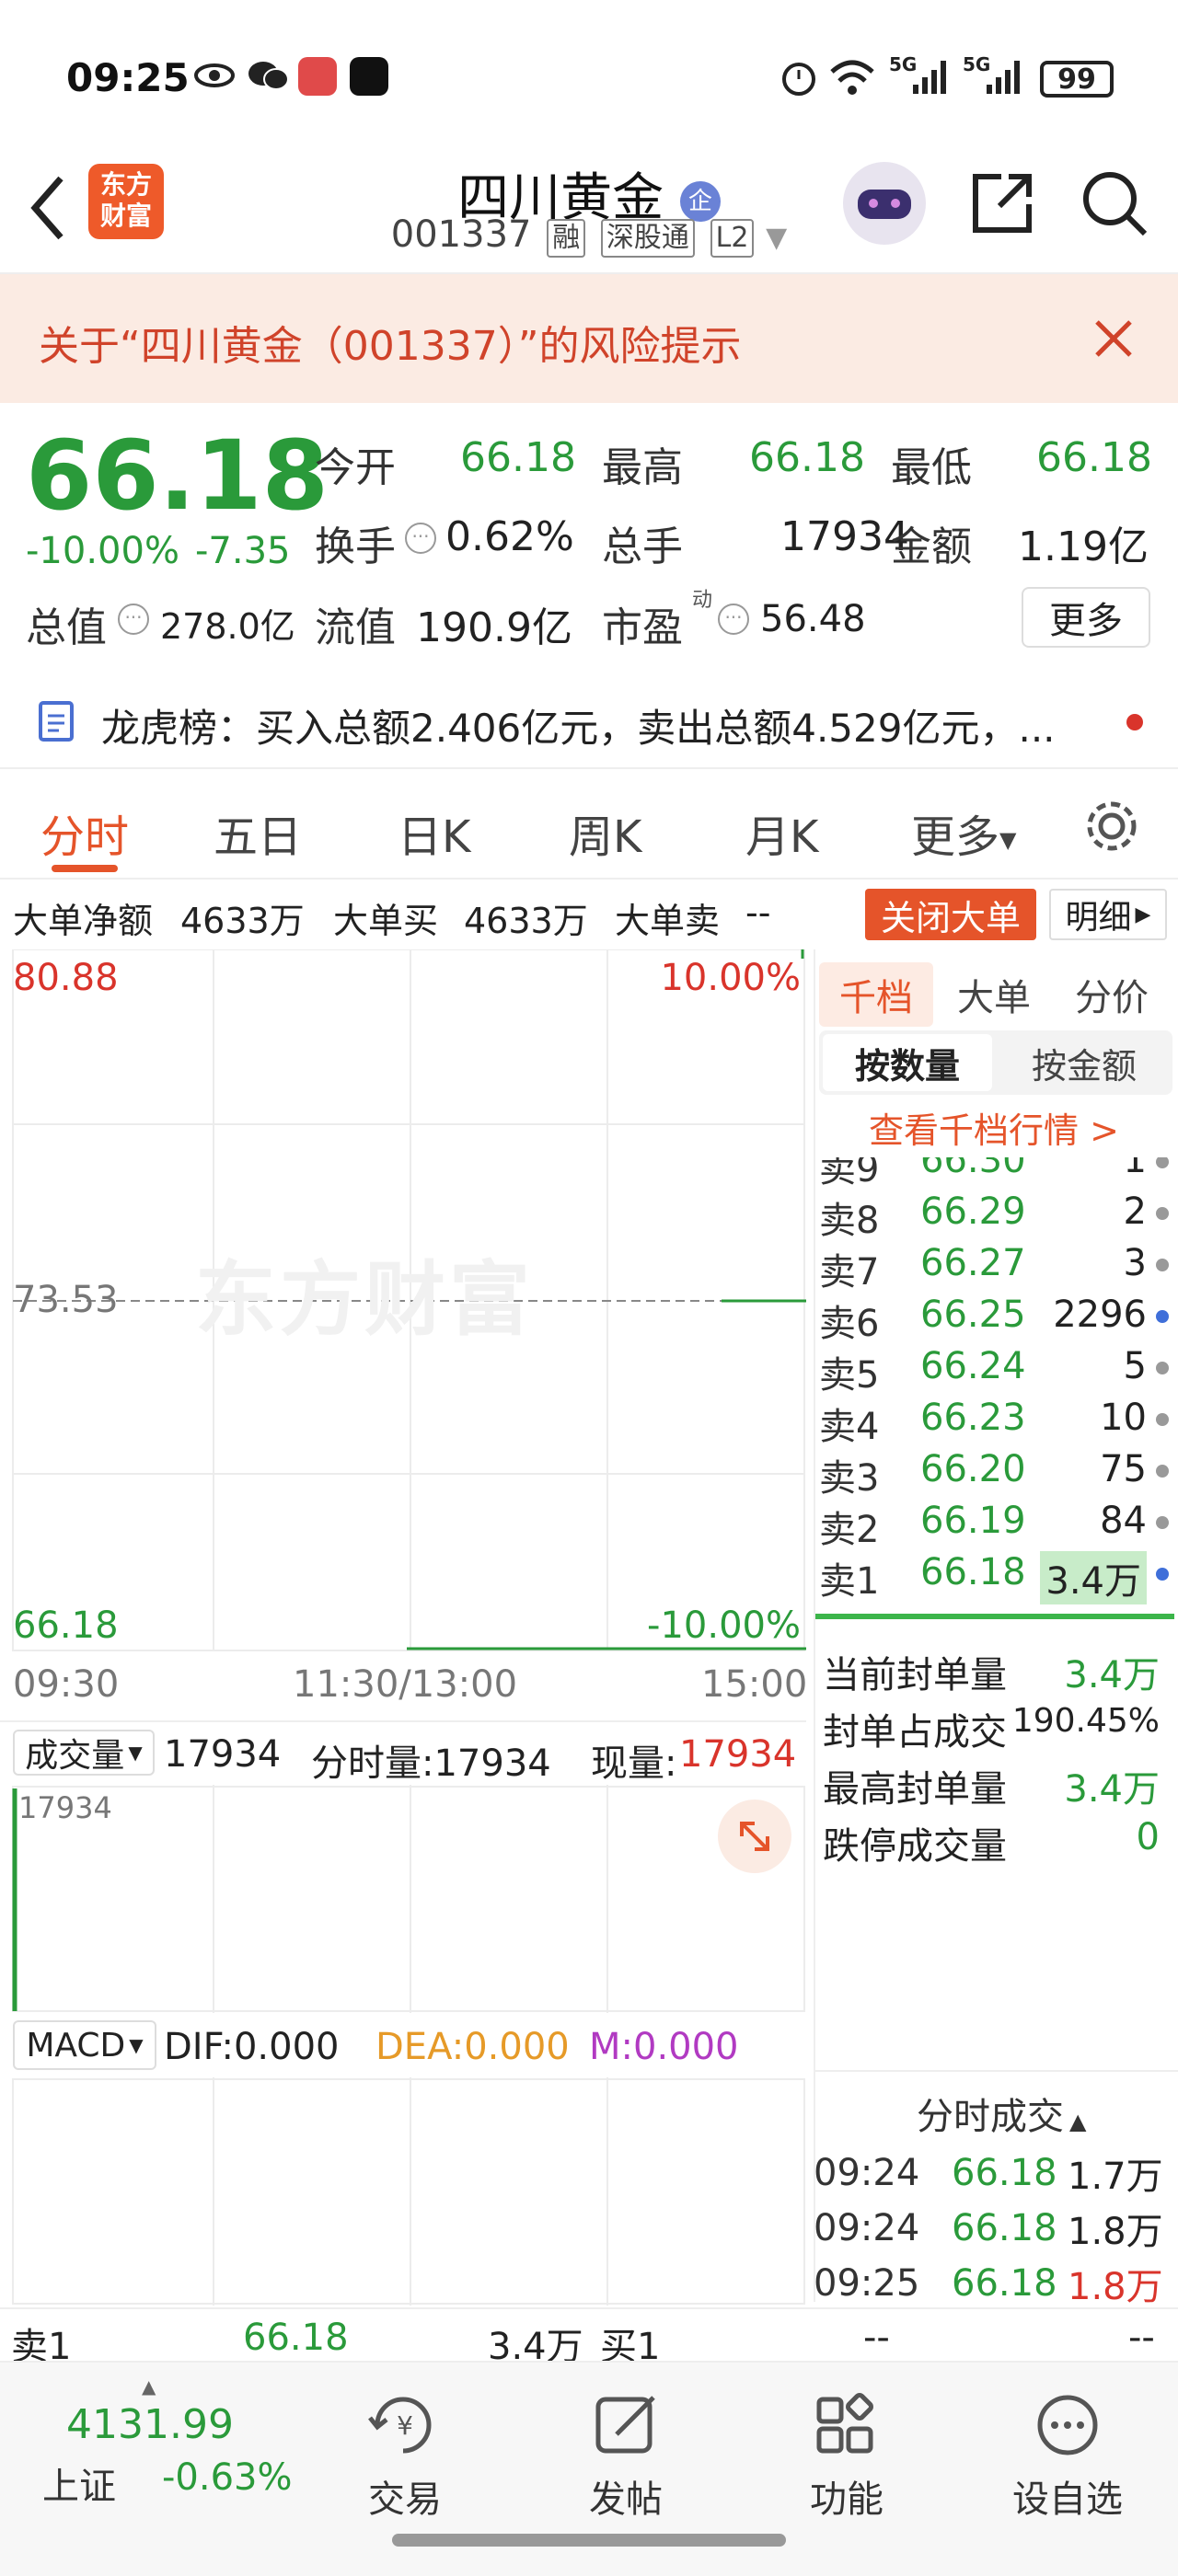  Describe the element at coordinates (365, 1299) in the screenshot. I see `watermark: 东方财富` at that location.